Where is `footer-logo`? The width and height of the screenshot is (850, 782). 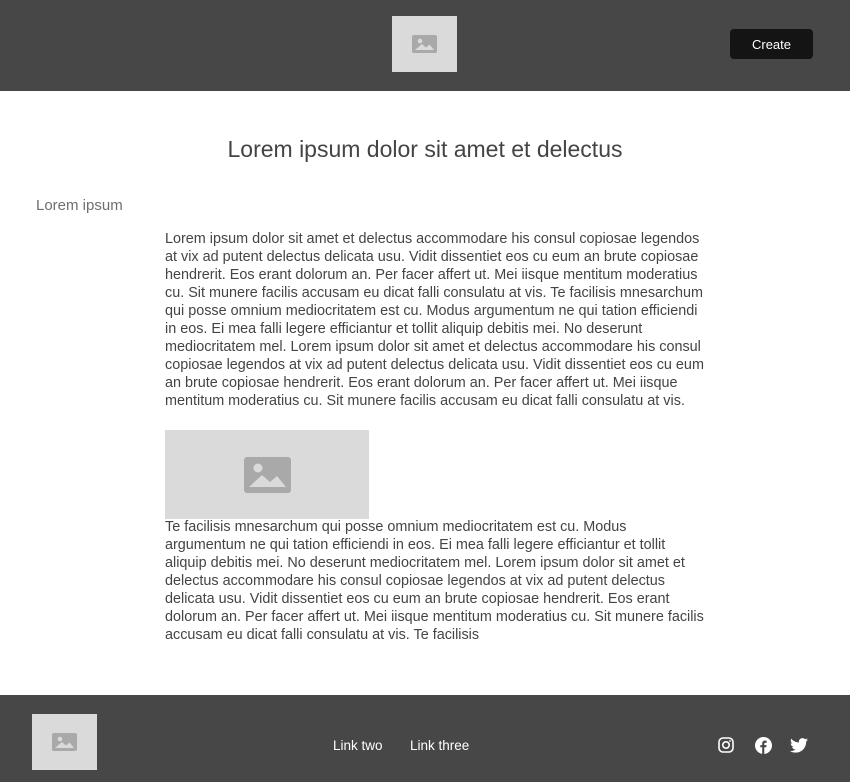 footer-logo is located at coordinates (64, 742).